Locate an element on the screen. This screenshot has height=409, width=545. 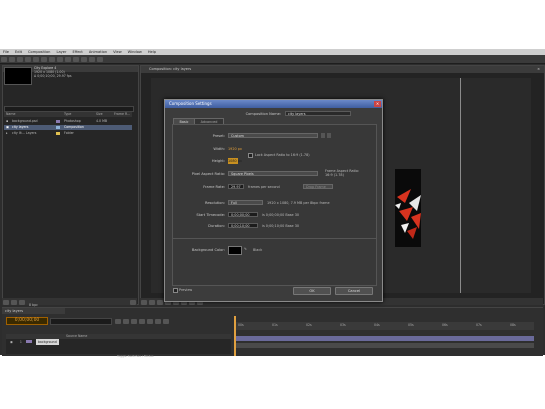
safe-margins-icon is located at coordinates (152, 302).